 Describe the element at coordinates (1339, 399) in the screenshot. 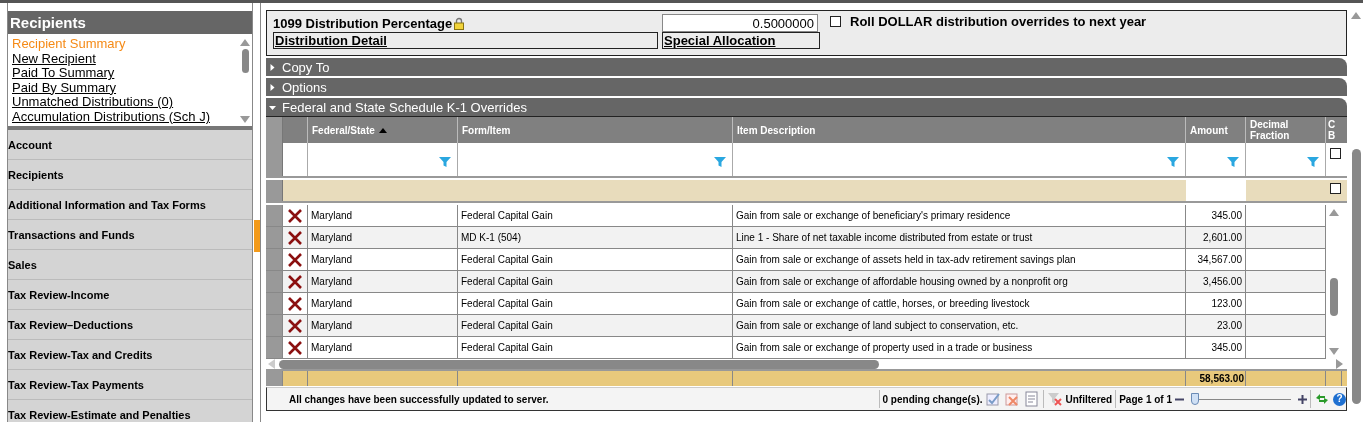

I see `help-button: ?` at that location.